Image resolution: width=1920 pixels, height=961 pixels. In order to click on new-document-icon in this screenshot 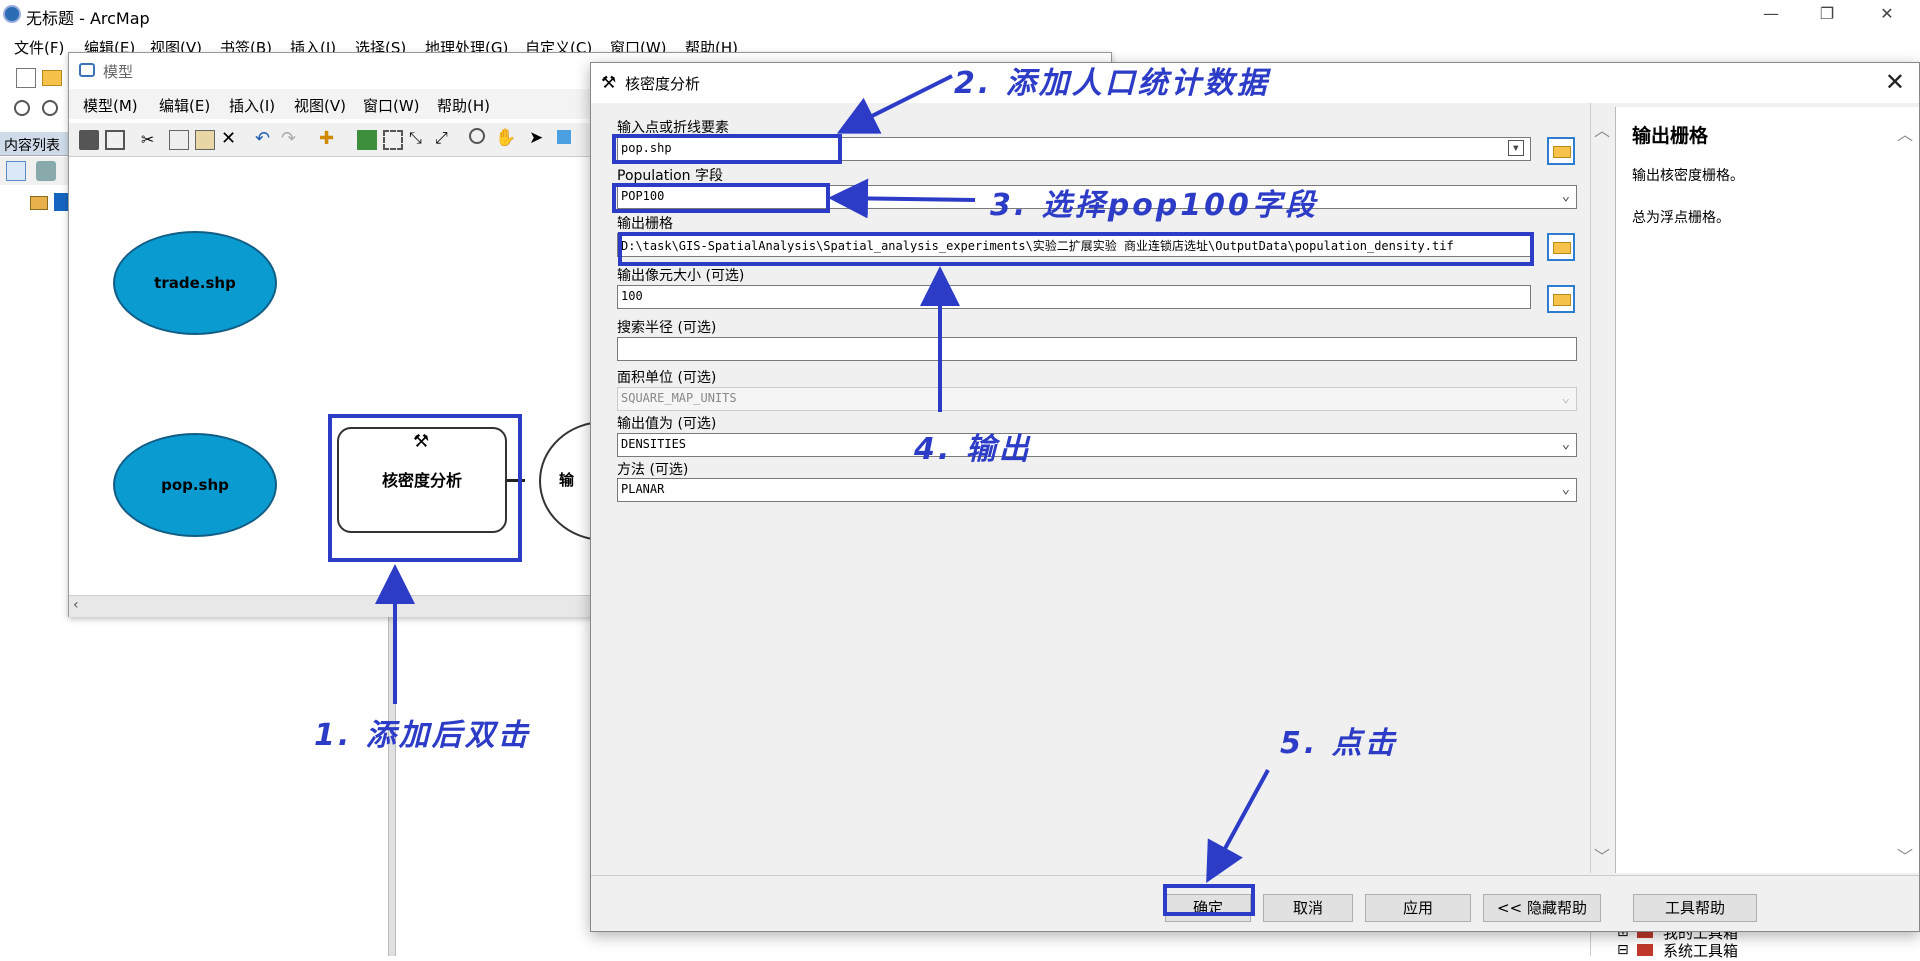, I will do `click(26, 78)`.